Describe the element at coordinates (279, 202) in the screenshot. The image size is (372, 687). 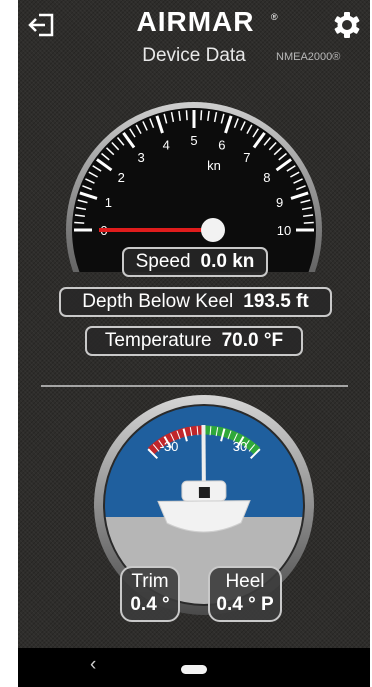
I see `speed-tick-label: 9` at that location.